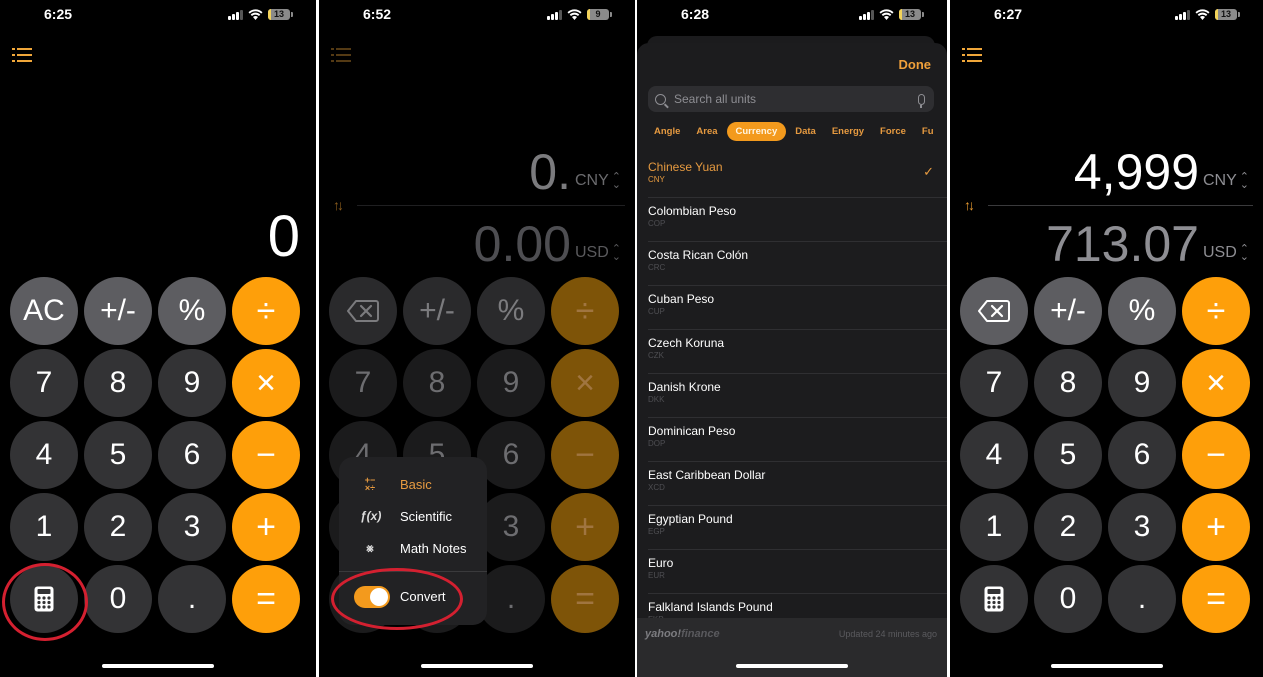 This screenshot has height=677, width=1263. What do you see at coordinates (710, 607) in the screenshot?
I see `currency-name: Falkland Islands Pound` at bounding box center [710, 607].